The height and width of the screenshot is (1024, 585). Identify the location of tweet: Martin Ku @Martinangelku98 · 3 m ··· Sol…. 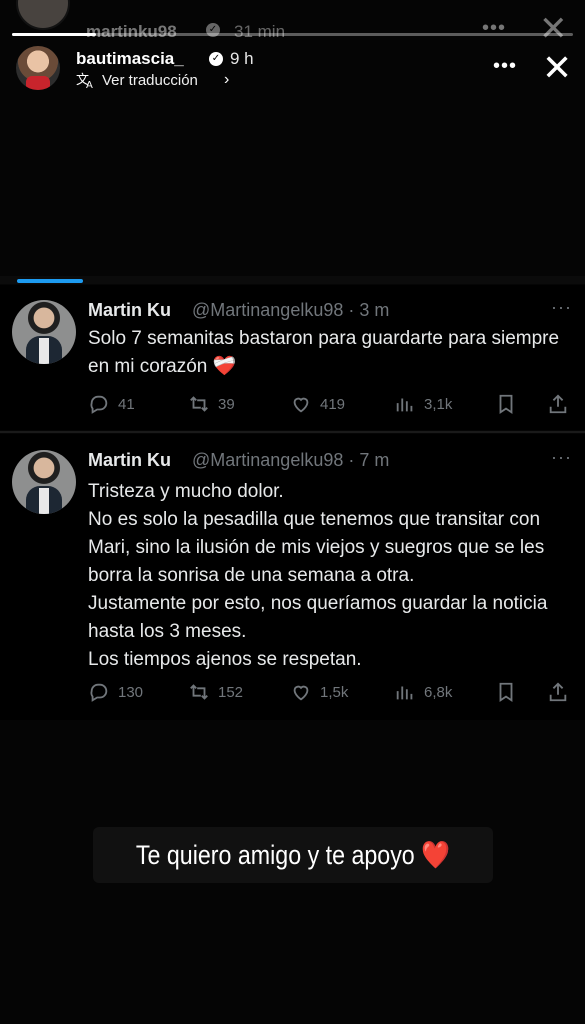
(292, 357).